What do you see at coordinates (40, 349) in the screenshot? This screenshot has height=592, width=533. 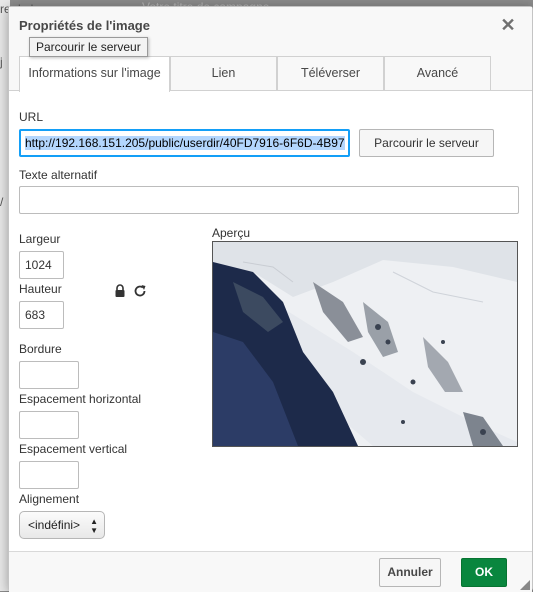 I see `border-label: Bordure` at bounding box center [40, 349].